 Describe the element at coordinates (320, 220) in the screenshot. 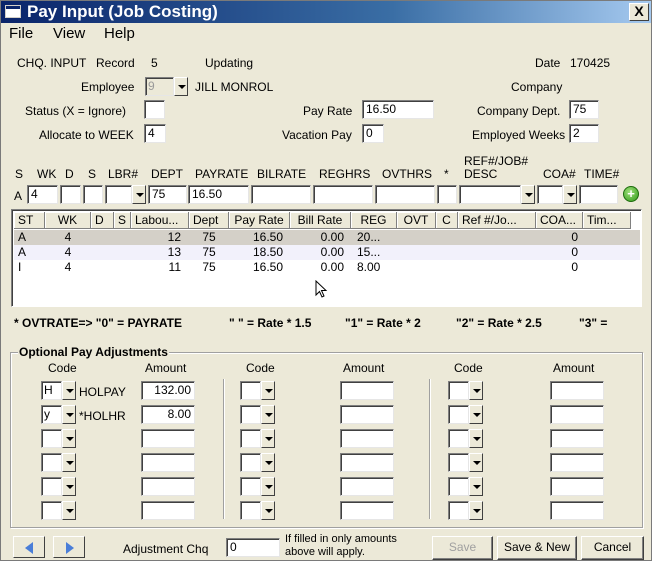

I see `col-bill-rate: Bill Rate` at that location.